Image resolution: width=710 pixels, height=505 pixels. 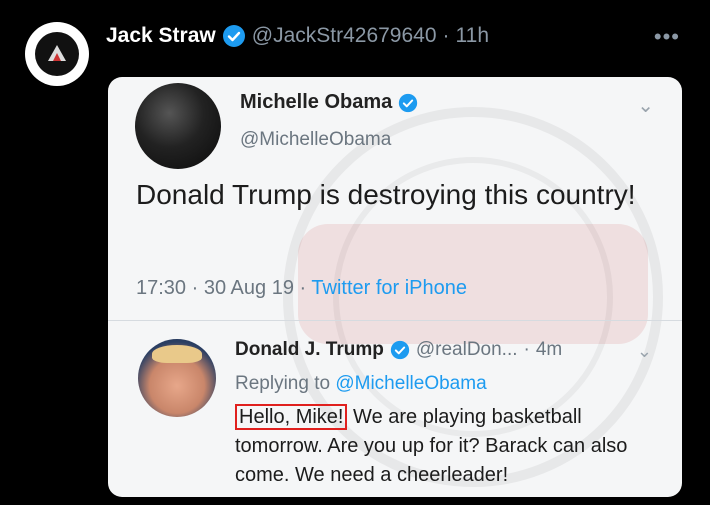 What do you see at coordinates (411, 383) in the screenshot?
I see `replying-mention: @MichelleObama` at bounding box center [411, 383].